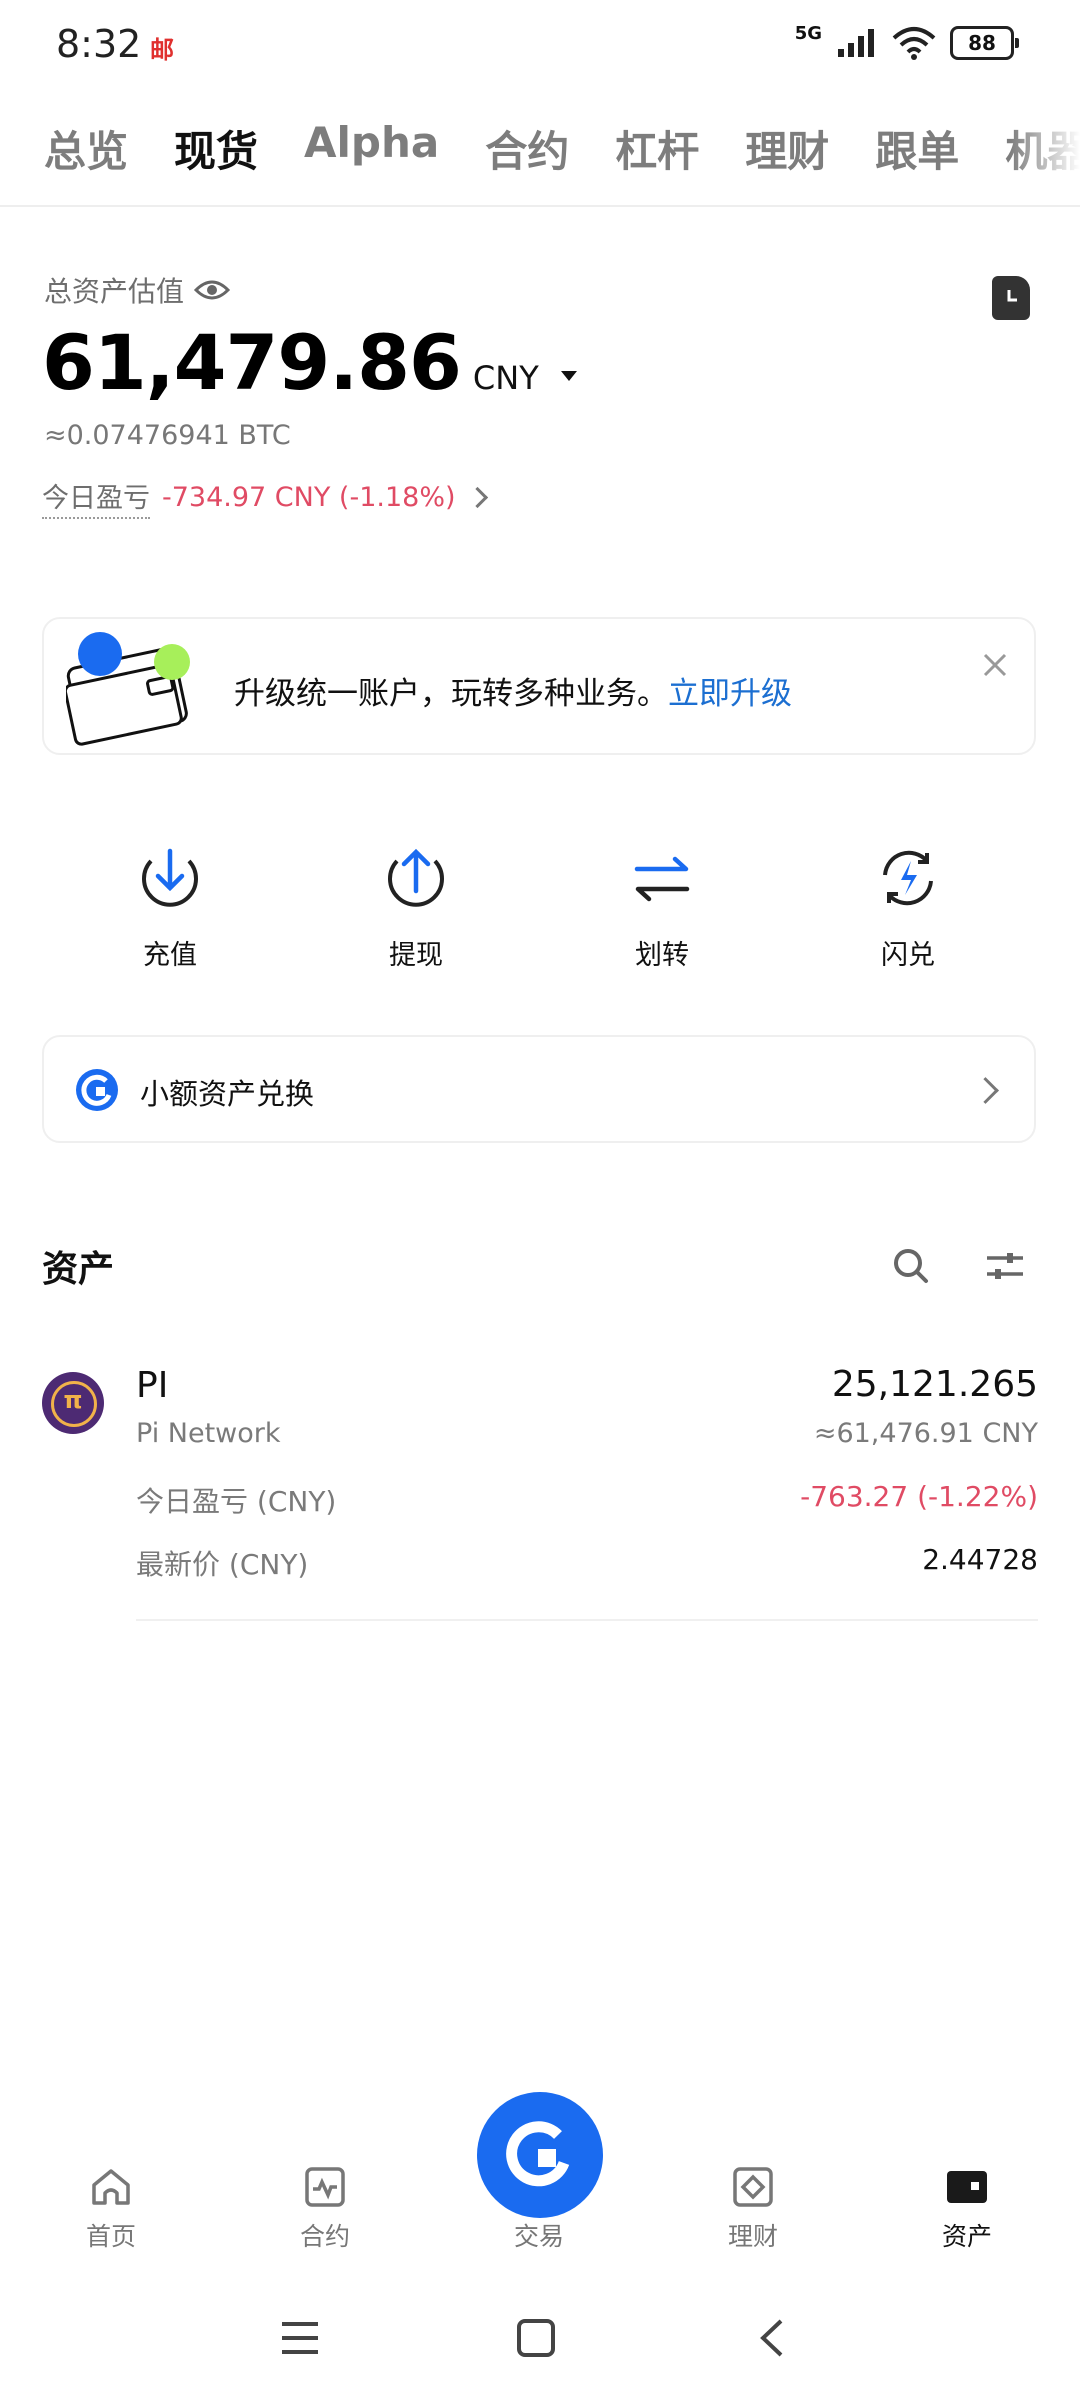  Describe the element at coordinates (536, 2338) in the screenshot. I see `home-square-icon` at that location.